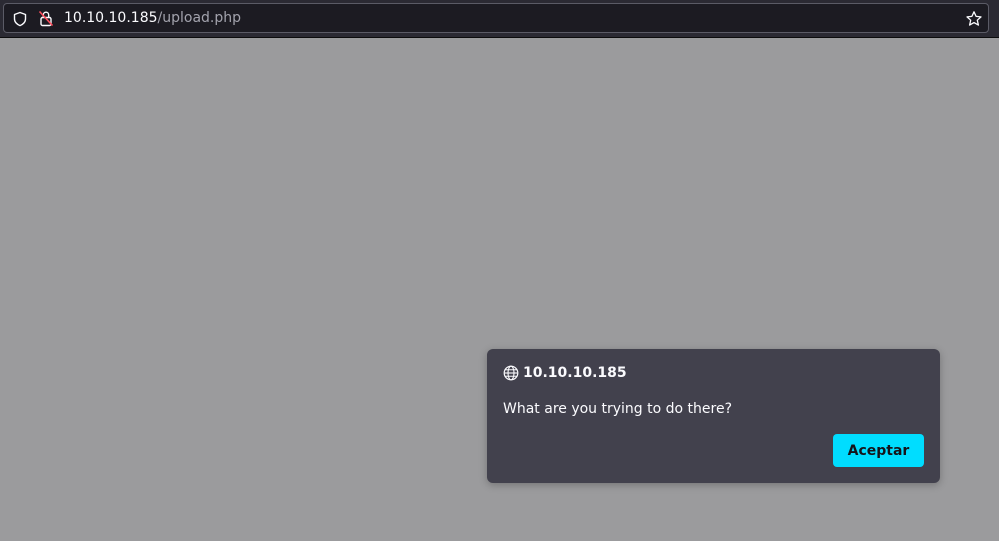  Describe the element at coordinates (618, 409) in the screenshot. I see `dialog-message: What are you trying to do there?` at that location.